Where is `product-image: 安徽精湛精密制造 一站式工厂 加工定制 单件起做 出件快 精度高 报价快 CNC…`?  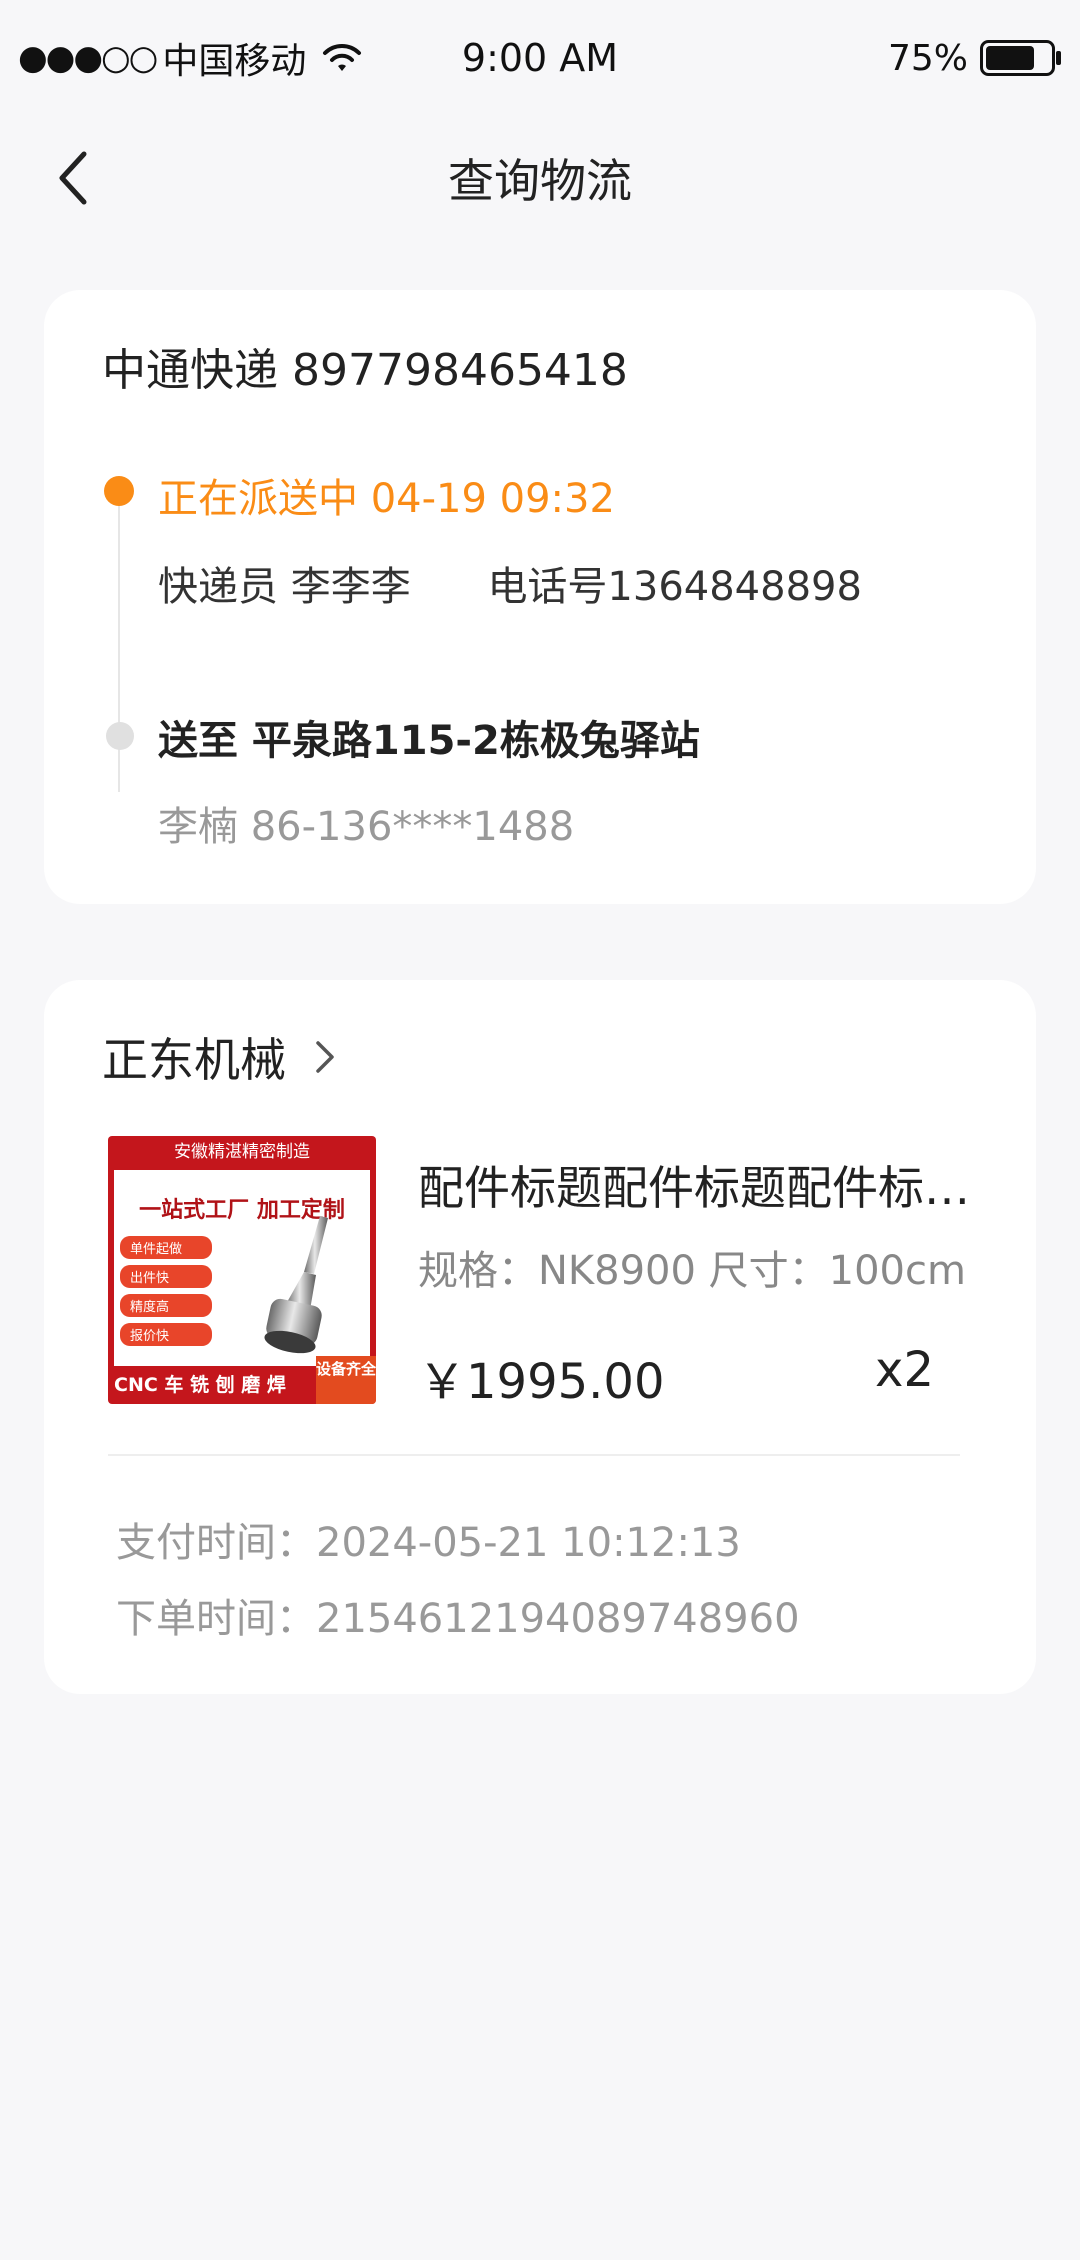
product-image: 安徽精湛精密制造 一站式工厂 加工定制 单件起做 出件快 精度高 报价快 CNC… is located at coordinates (242, 1270).